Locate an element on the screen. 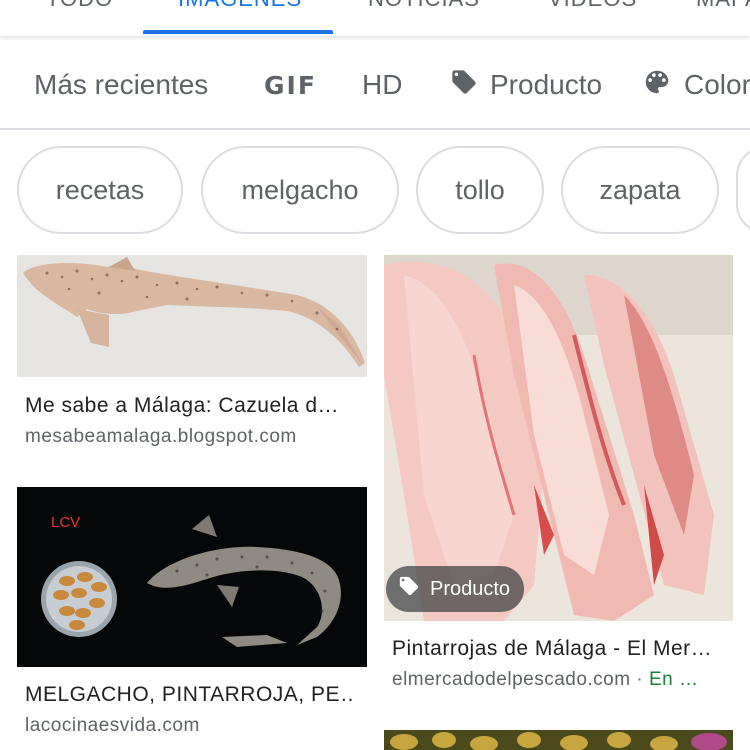 Image resolution: width=750 pixels, height=750 pixels. search-tabs-bar: TODO IMÁGENES NOTICIAS VÍDEOS MAPAS is located at coordinates (375, 18).